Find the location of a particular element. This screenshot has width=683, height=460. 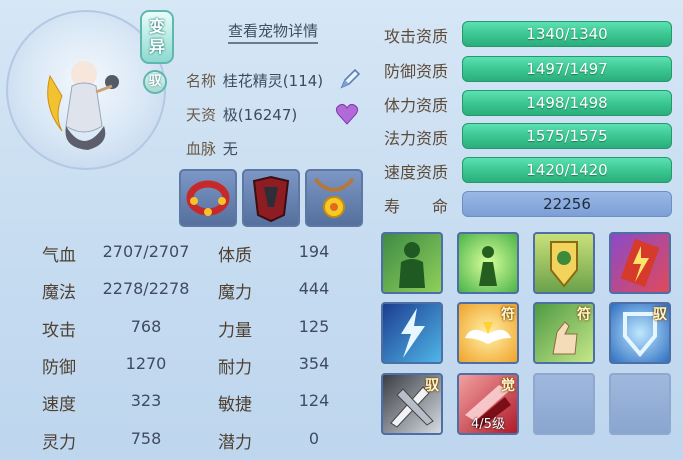

equipment-slot-necklace is located at coordinates (334, 198).